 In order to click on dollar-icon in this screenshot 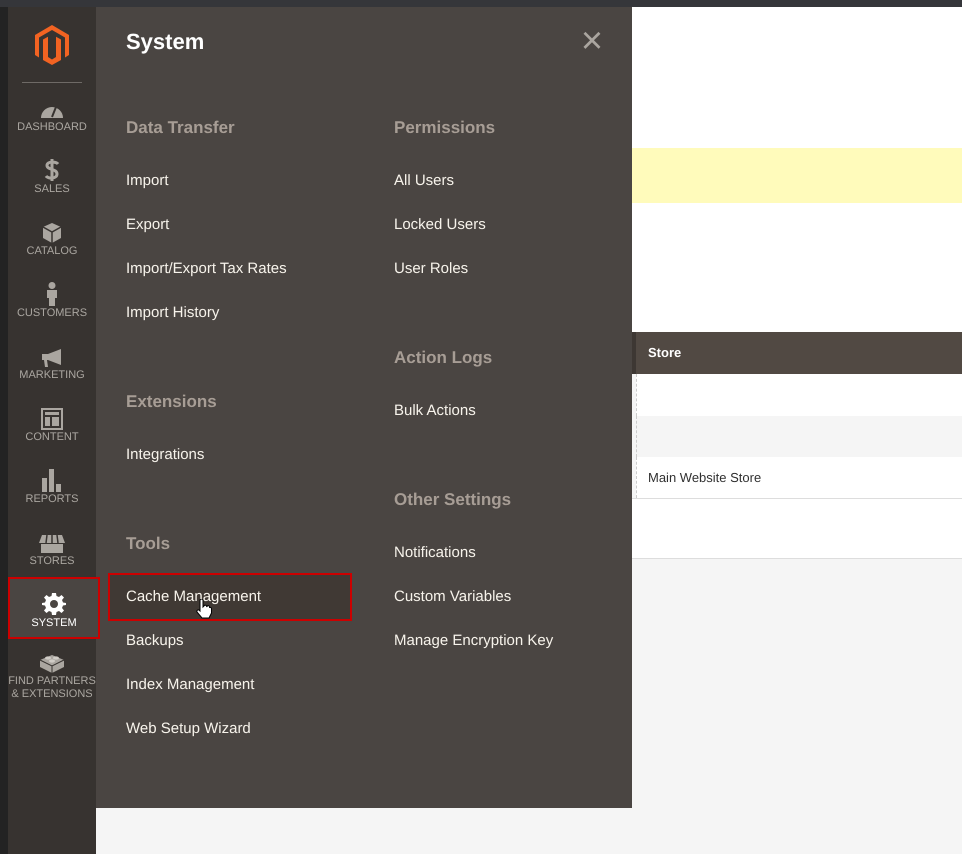, I will do `click(52, 170)`.